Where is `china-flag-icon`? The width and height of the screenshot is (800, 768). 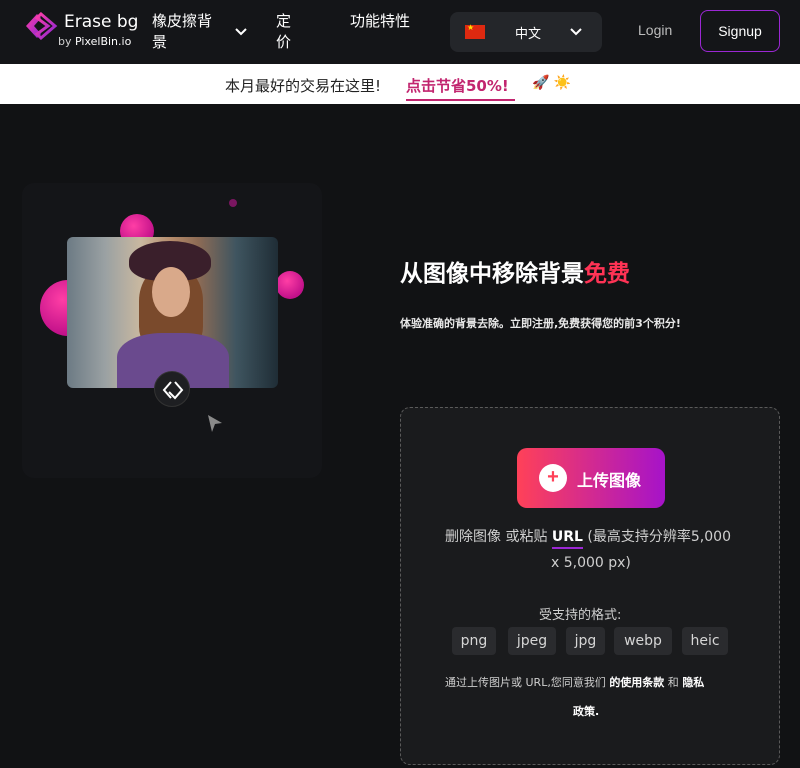
china-flag-icon is located at coordinates (475, 31).